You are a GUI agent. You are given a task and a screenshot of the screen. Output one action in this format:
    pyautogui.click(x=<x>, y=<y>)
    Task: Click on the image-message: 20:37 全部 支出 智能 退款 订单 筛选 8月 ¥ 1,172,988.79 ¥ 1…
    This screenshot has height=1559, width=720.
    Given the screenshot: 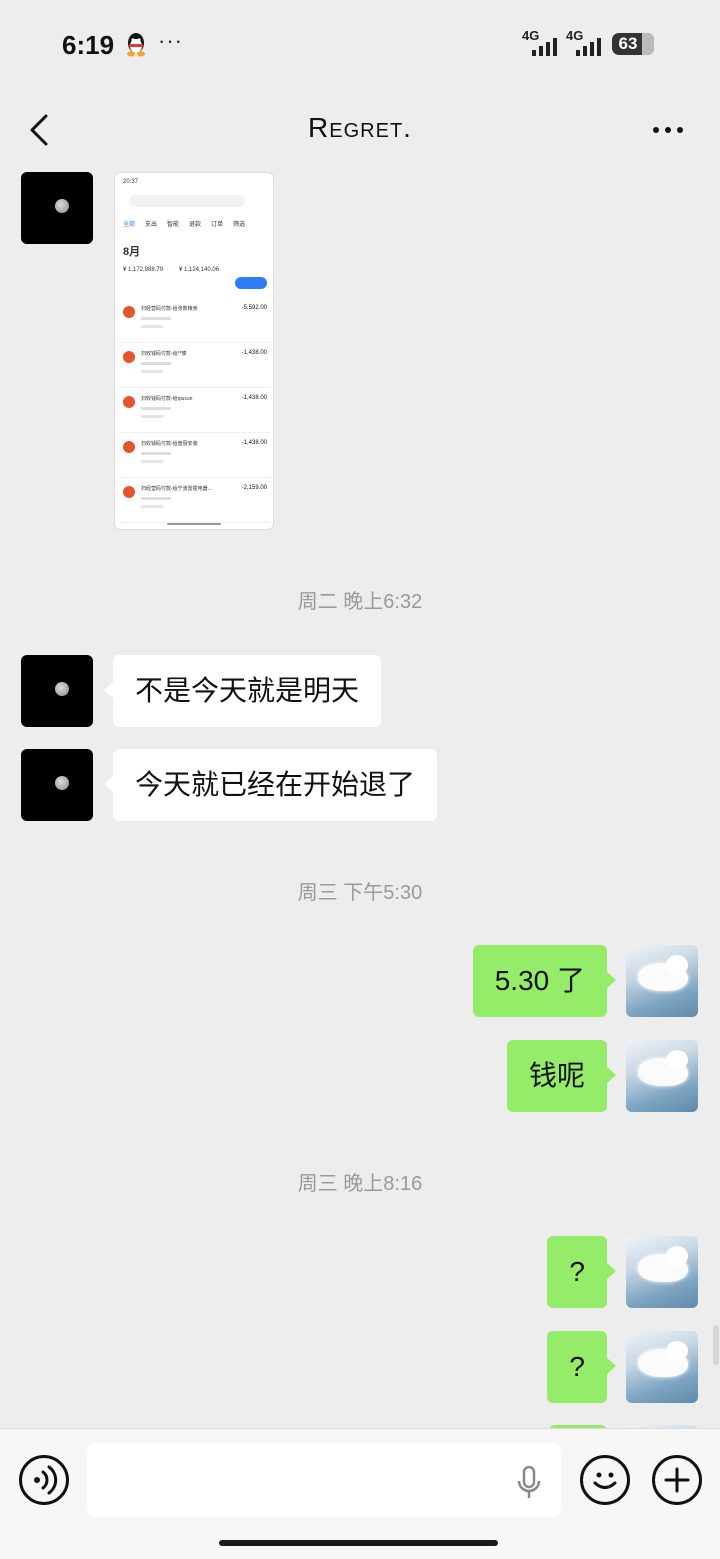 What is the action you would take?
    pyautogui.click(x=194, y=351)
    